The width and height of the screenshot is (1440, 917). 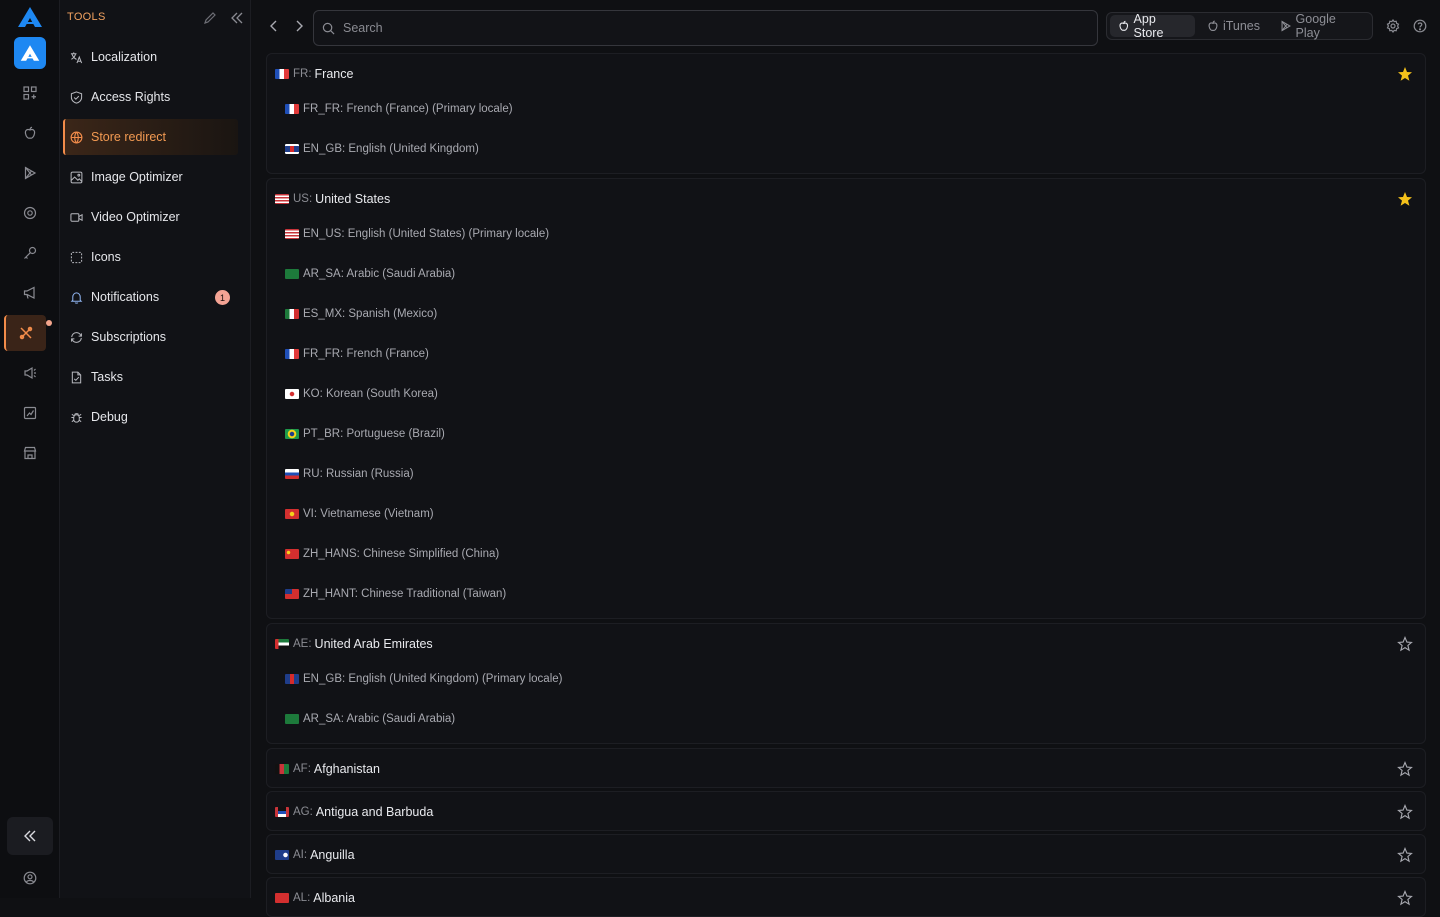 What do you see at coordinates (1286, 26) in the screenshot?
I see `play-icon` at bounding box center [1286, 26].